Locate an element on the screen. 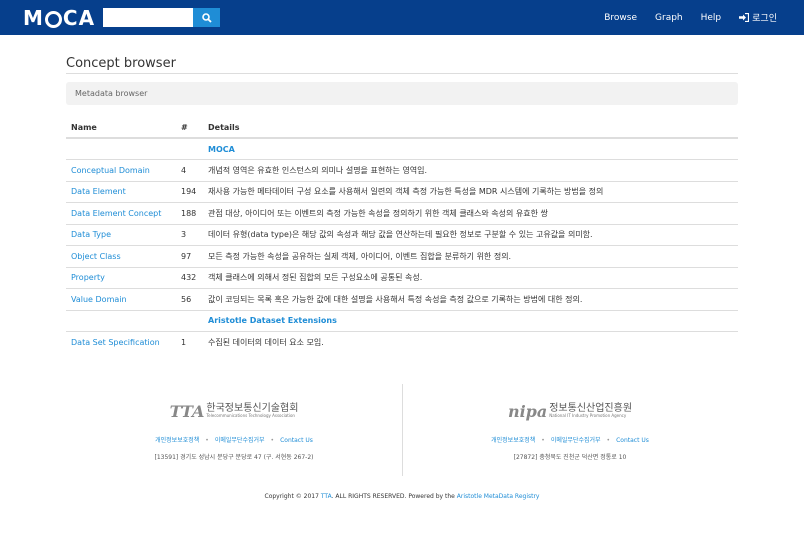 The width and height of the screenshot is (804, 546). concept-details: 개념적 영역은 유효한 인스턴스의 의미나 설명을 표현하는 영역임. is located at coordinates (470, 170).